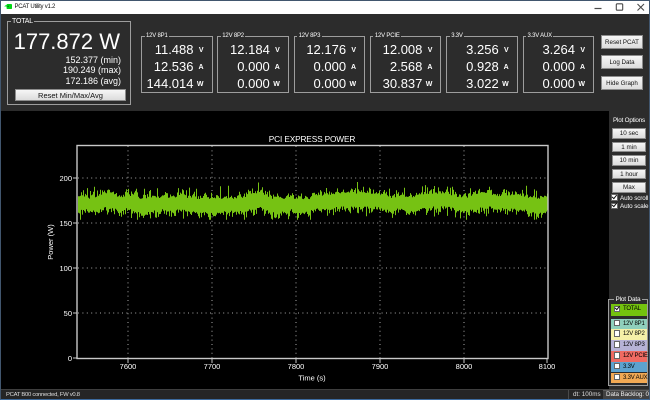 The image size is (650, 400). I want to click on svg-text: 200, so click(65, 178).